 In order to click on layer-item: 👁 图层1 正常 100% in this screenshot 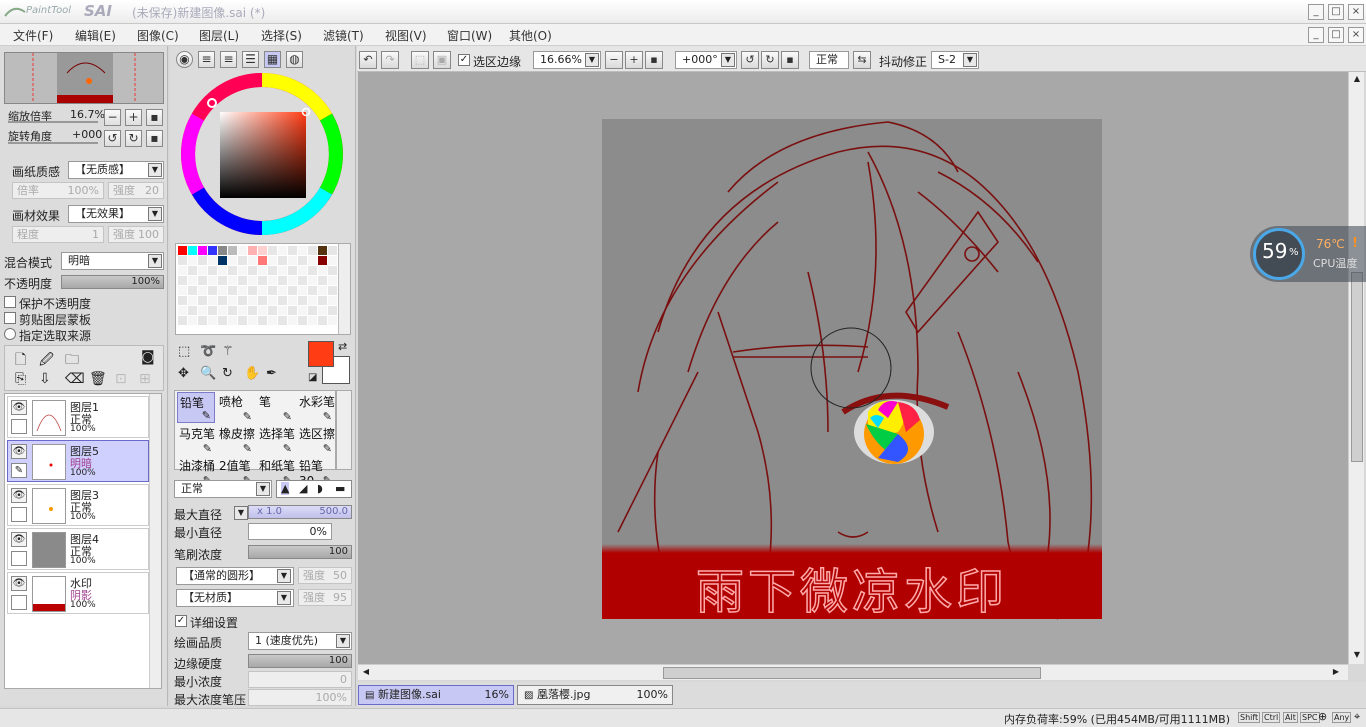, I will do `click(78, 417)`.